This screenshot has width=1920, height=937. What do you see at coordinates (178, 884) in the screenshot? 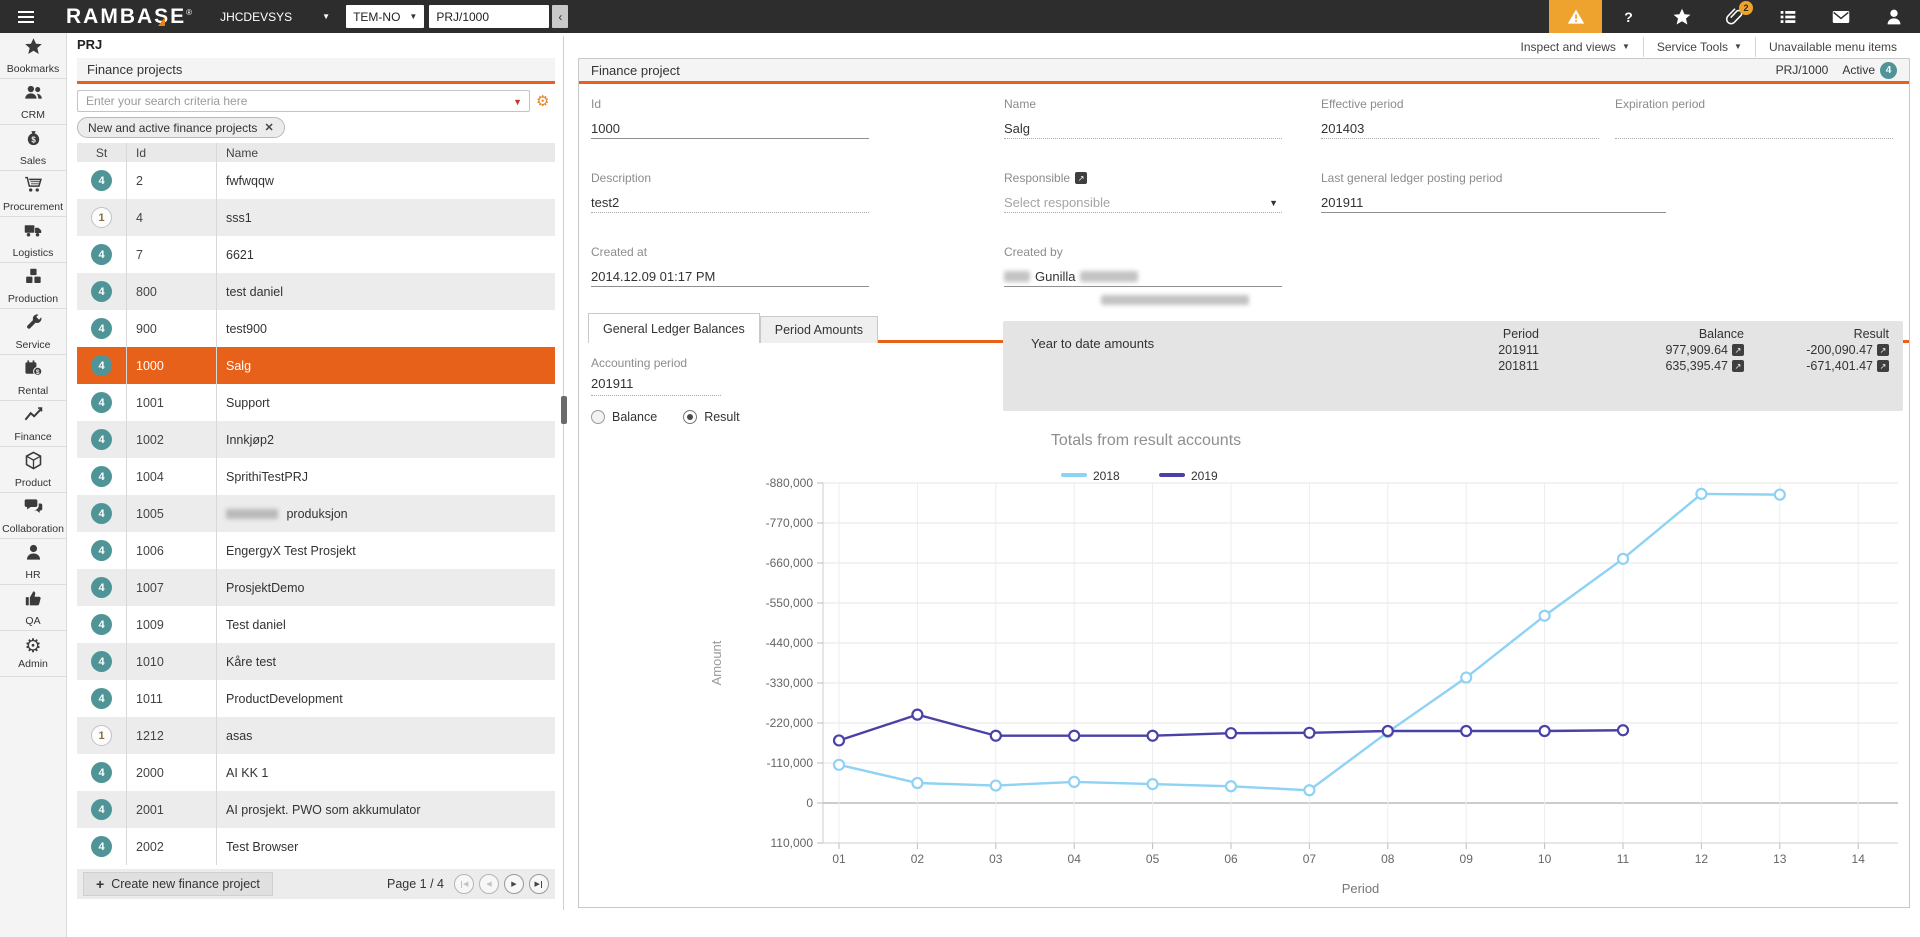
I see `create-finance-project-button: + Create new finance project` at bounding box center [178, 884].